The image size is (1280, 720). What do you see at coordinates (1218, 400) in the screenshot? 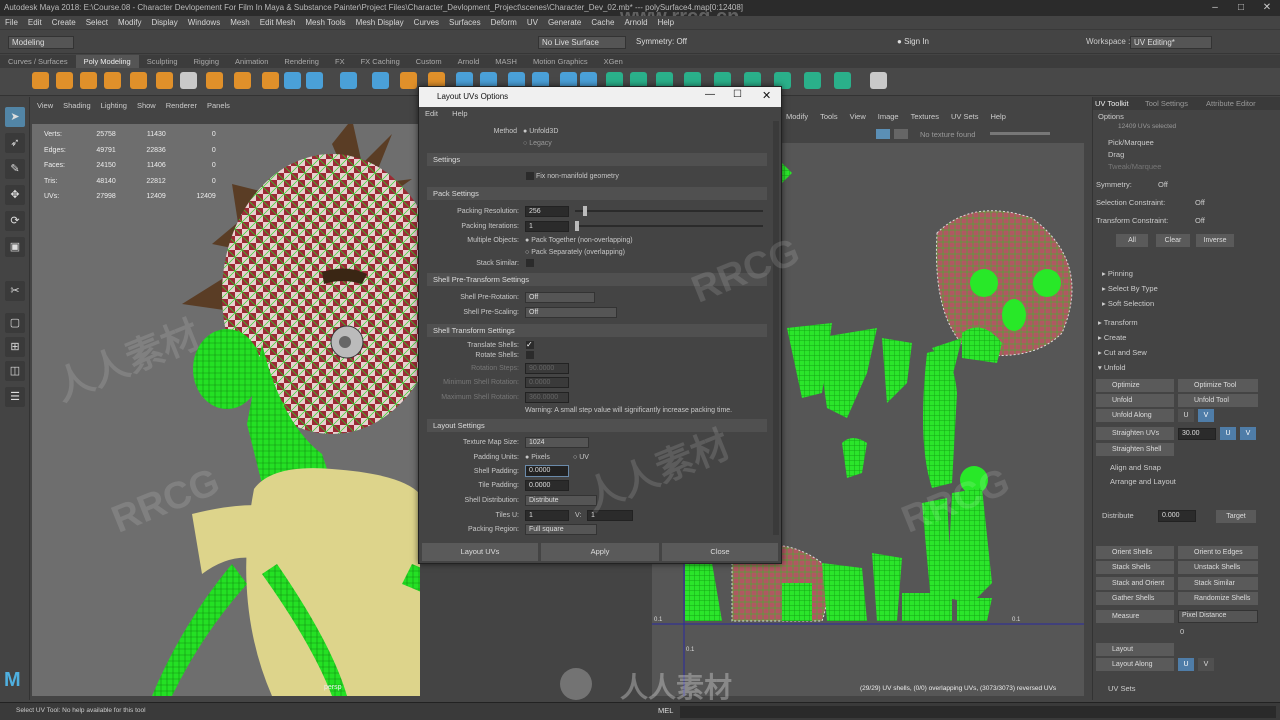
I see `unfold-tool-button: Unfold Tool` at bounding box center [1218, 400].